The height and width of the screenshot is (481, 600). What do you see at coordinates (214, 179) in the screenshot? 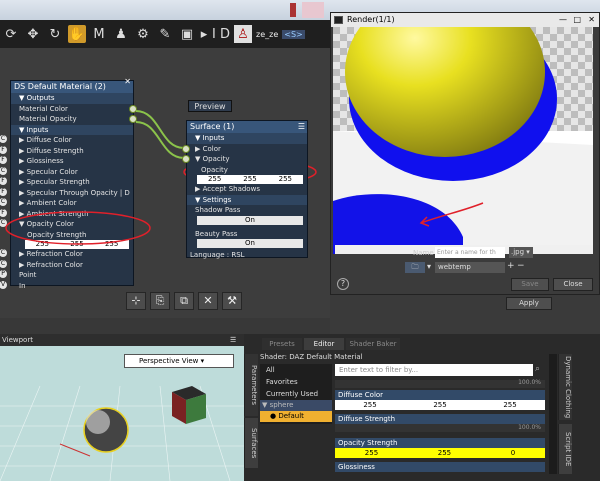
I see `value-r: 255` at bounding box center [214, 179].